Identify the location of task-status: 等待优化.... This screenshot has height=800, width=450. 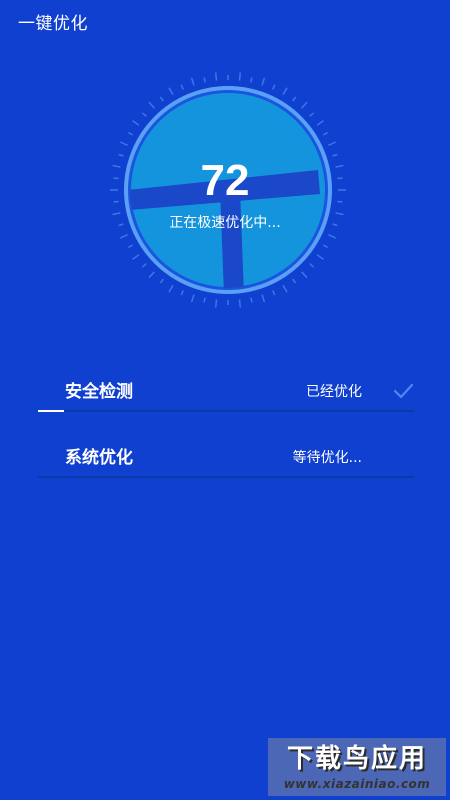
(327, 458).